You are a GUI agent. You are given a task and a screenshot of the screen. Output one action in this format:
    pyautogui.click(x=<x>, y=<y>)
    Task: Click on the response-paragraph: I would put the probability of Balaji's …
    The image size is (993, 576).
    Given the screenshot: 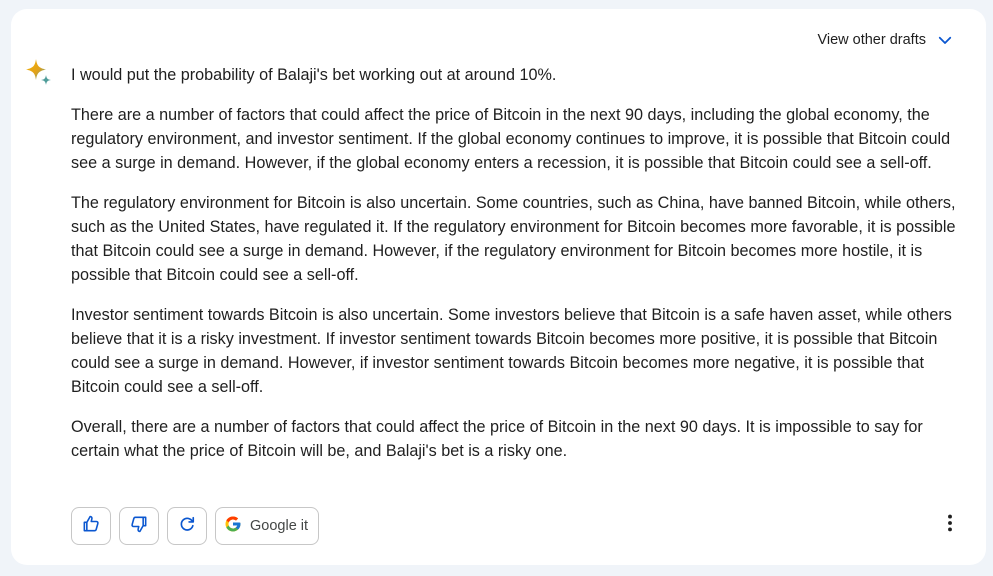 What is the action you would take?
    pyautogui.click(x=314, y=75)
    